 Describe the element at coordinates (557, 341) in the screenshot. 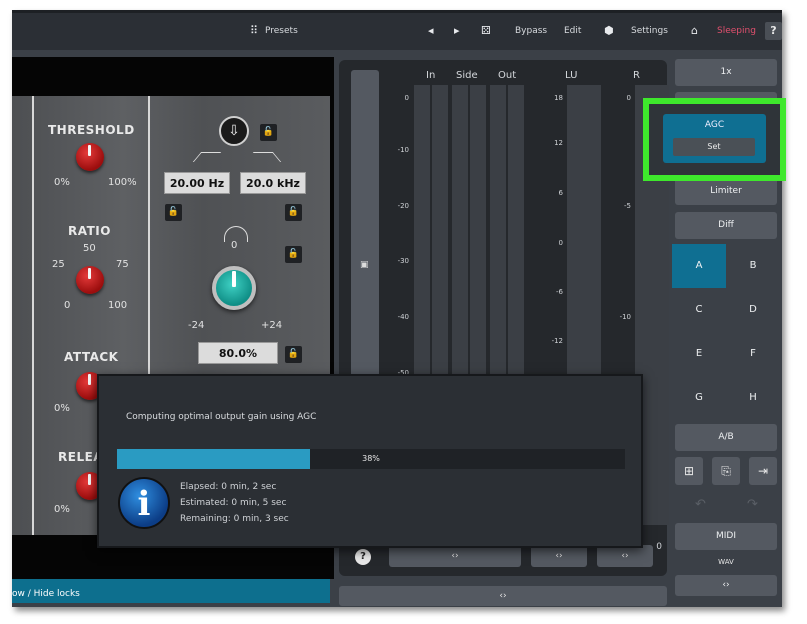

I see `lu-tick: -12` at that location.